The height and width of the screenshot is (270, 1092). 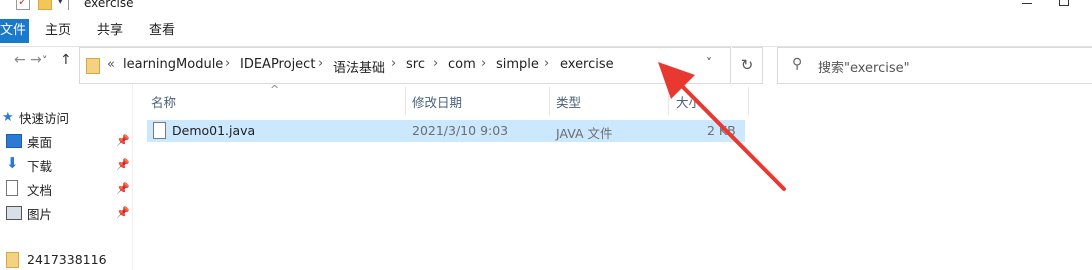 I want to click on minimize-icon, so click(x=1027, y=3).